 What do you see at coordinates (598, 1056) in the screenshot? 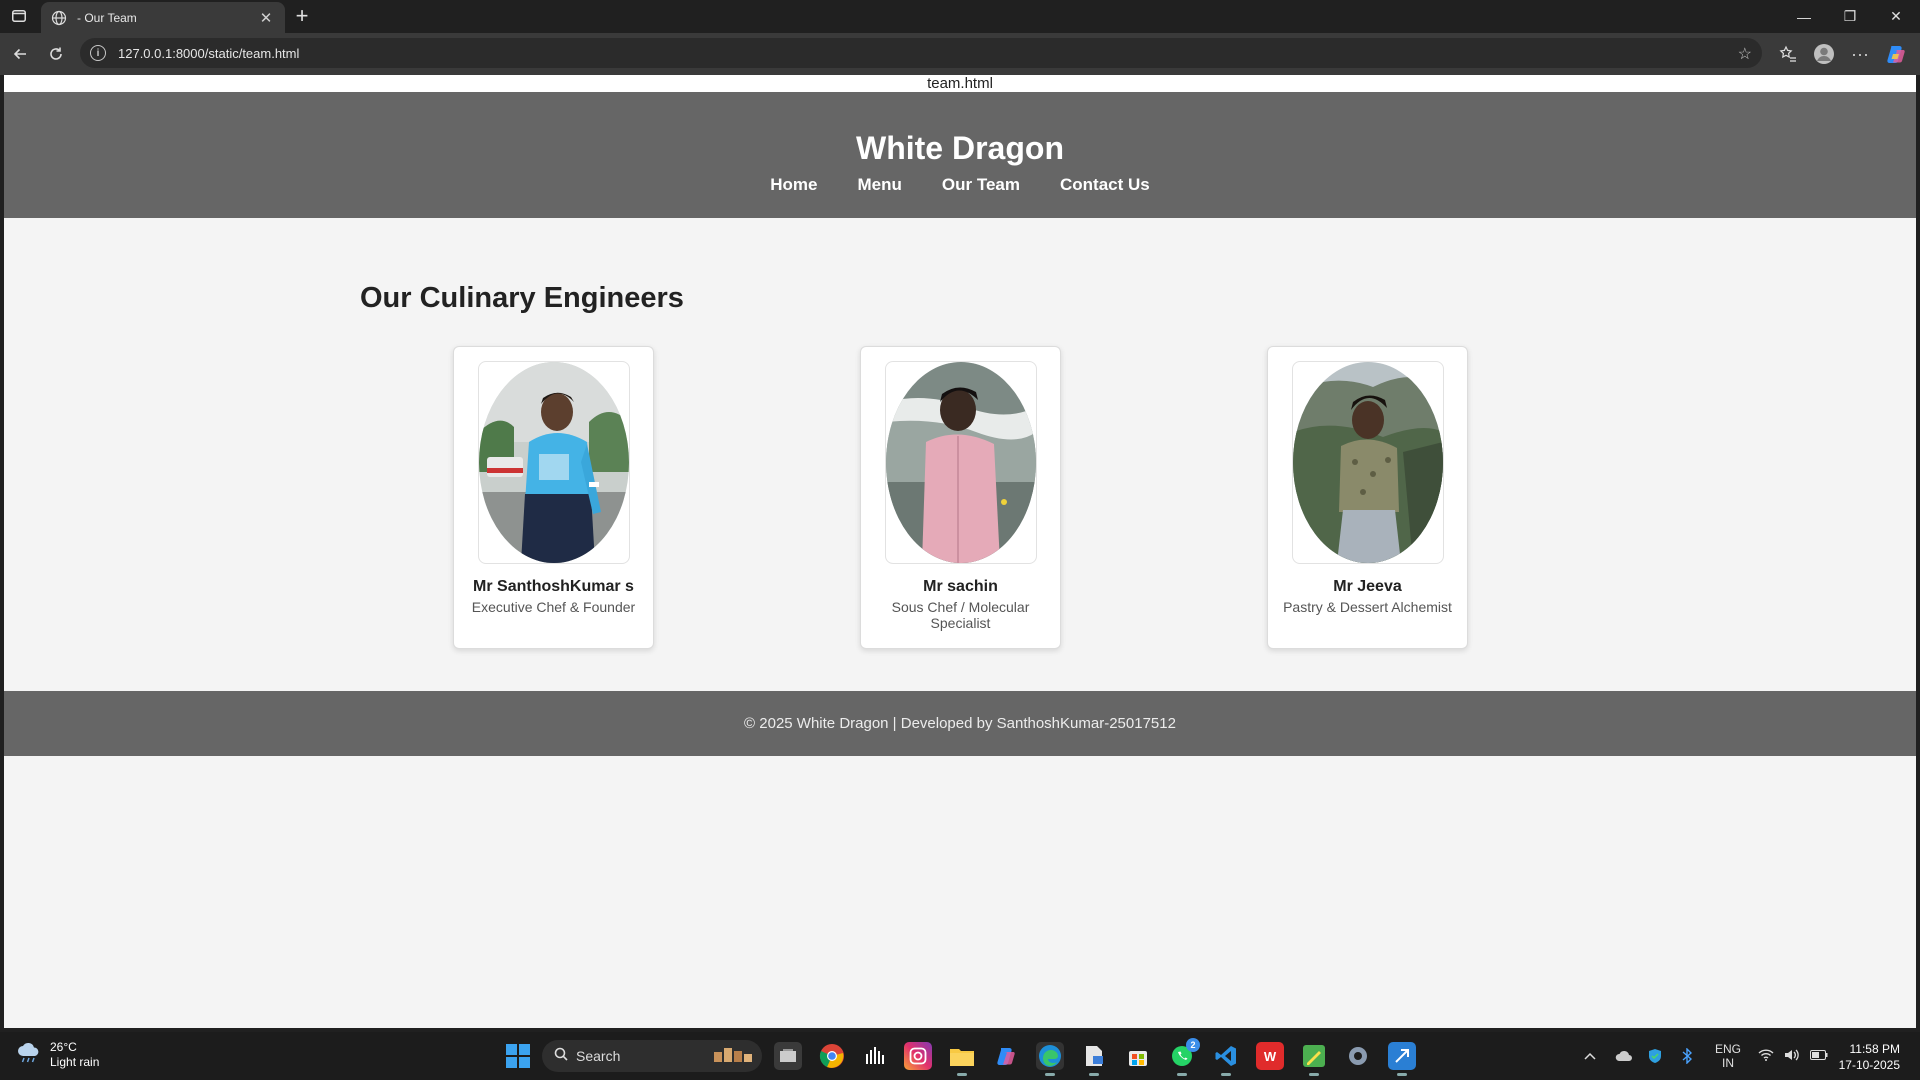
I see `search-label: Search` at bounding box center [598, 1056].